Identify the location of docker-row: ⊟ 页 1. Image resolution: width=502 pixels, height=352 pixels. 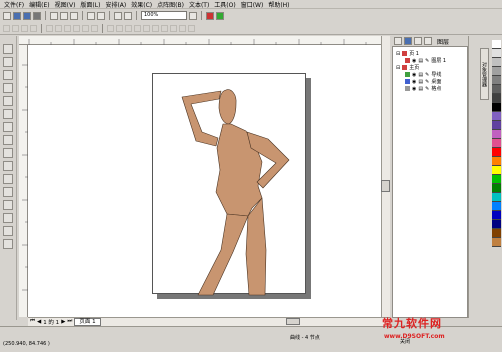
(430, 54).